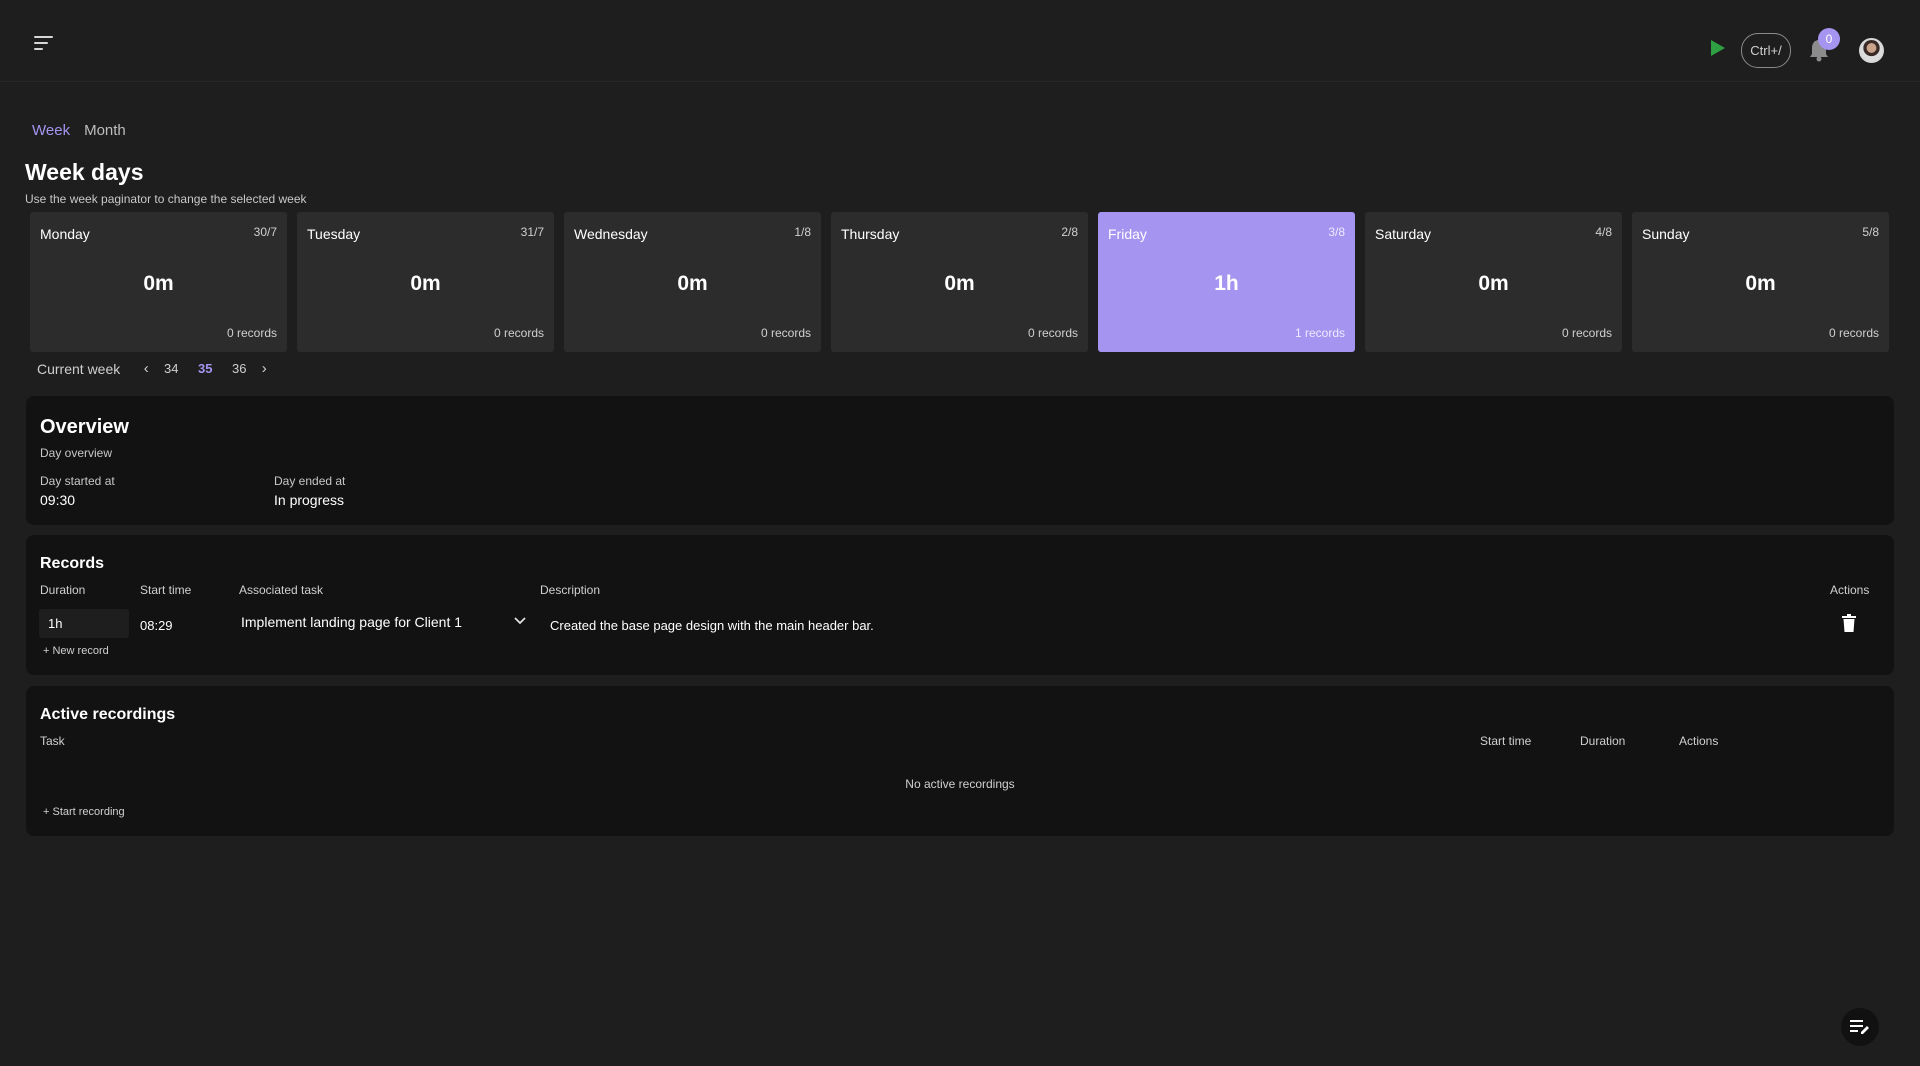  What do you see at coordinates (52, 741) in the screenshot?
I see `column-task: Task` at bounding box center [52, 741].